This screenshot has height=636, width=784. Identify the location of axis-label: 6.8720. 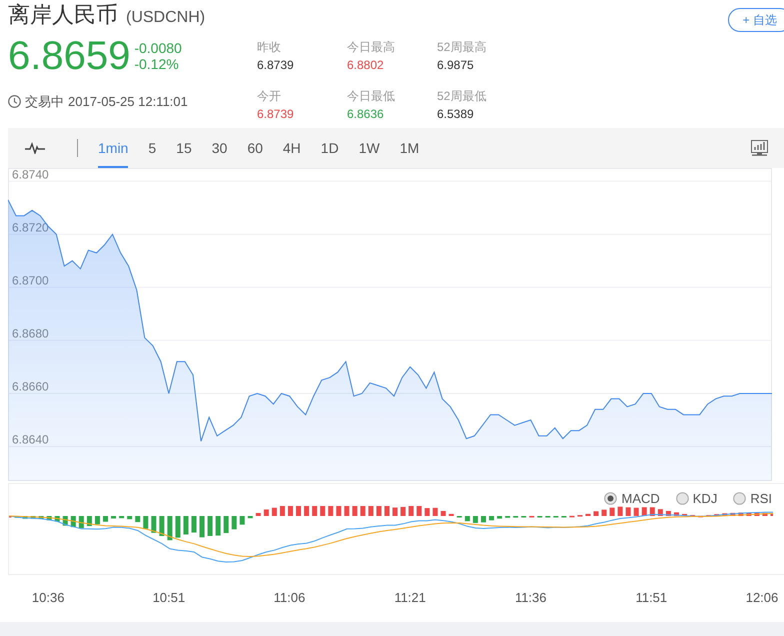
(30, 227).